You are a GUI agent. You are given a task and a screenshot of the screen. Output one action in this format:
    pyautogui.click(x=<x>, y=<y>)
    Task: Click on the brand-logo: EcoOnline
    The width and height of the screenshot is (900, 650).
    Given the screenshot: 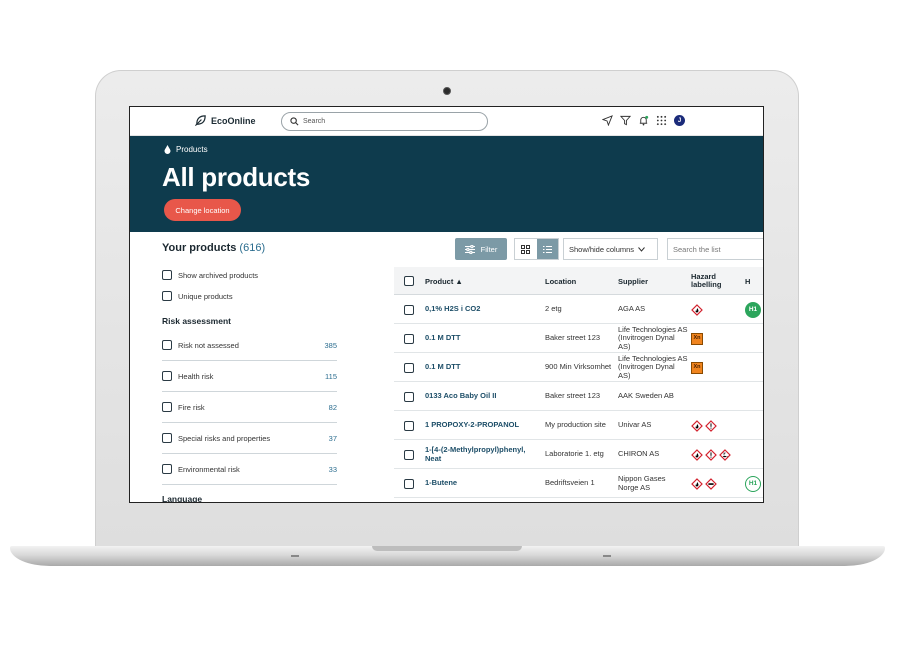 What is the action you would take?
    pyautogui.click(x=225, y=120)
    